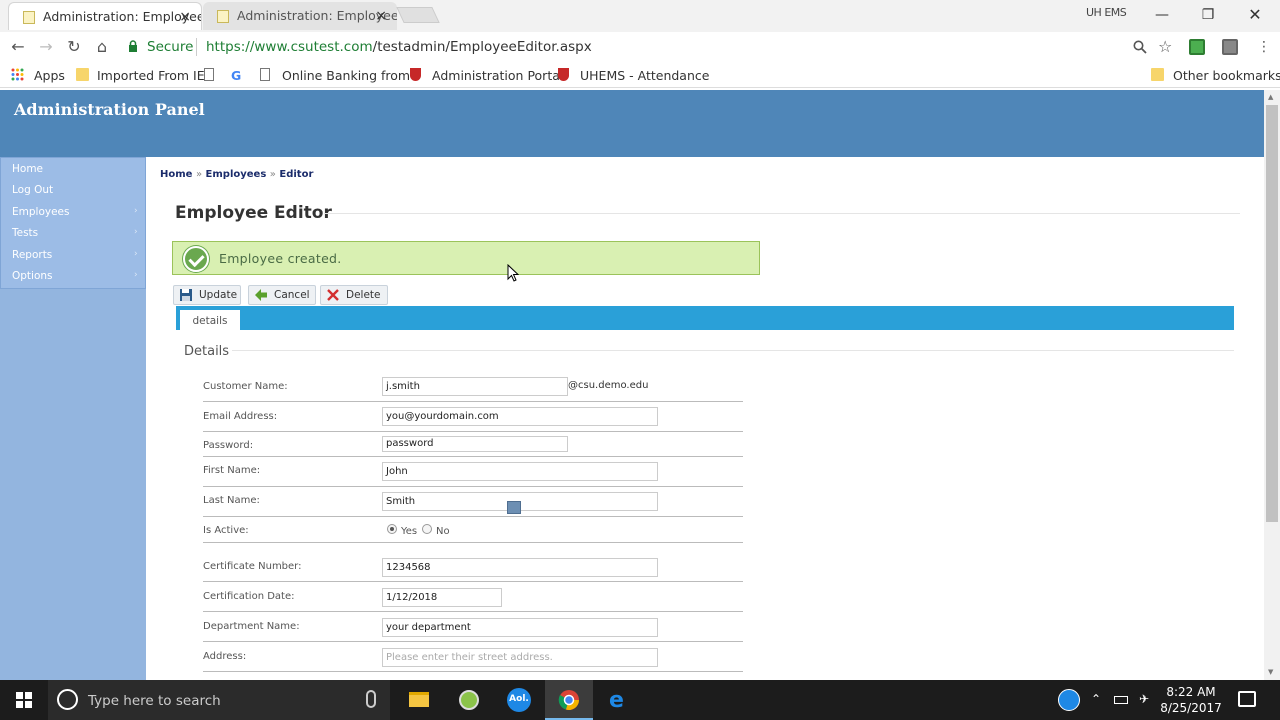 The image size is (1280, 720). What do you see at coordinates (74, 47) in the screenshot?
I see `reload-icon: ↻` at bounding box center [74, 47].